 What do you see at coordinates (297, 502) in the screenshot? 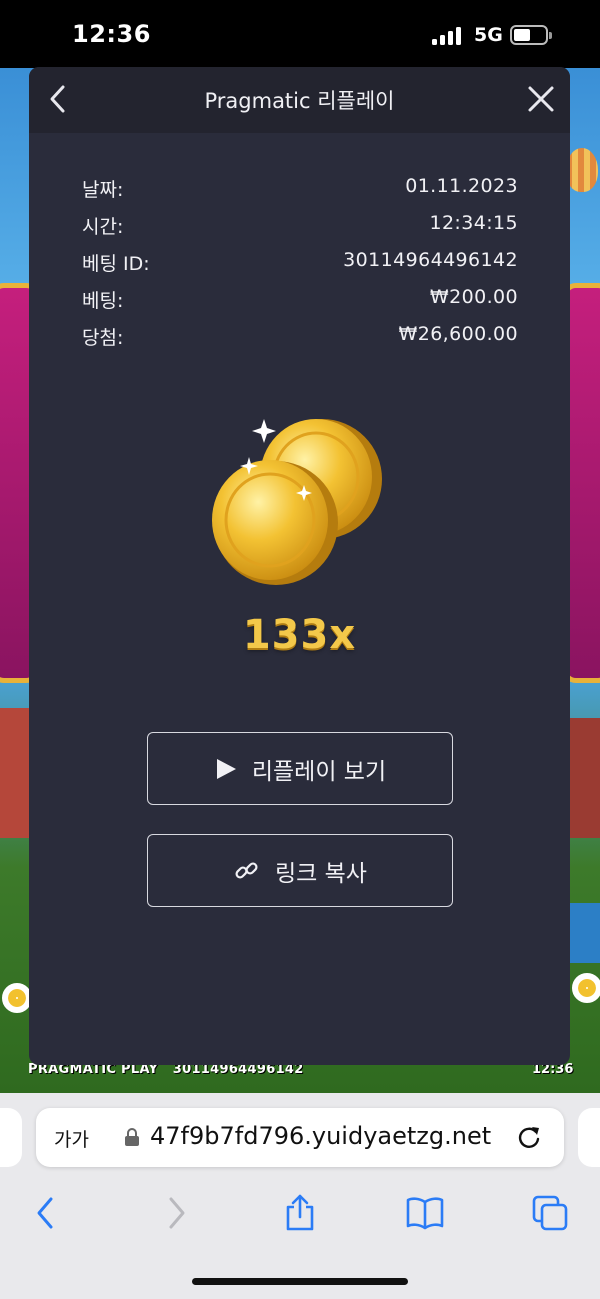
I see `coins-icon` at bounding box center [297, 502].